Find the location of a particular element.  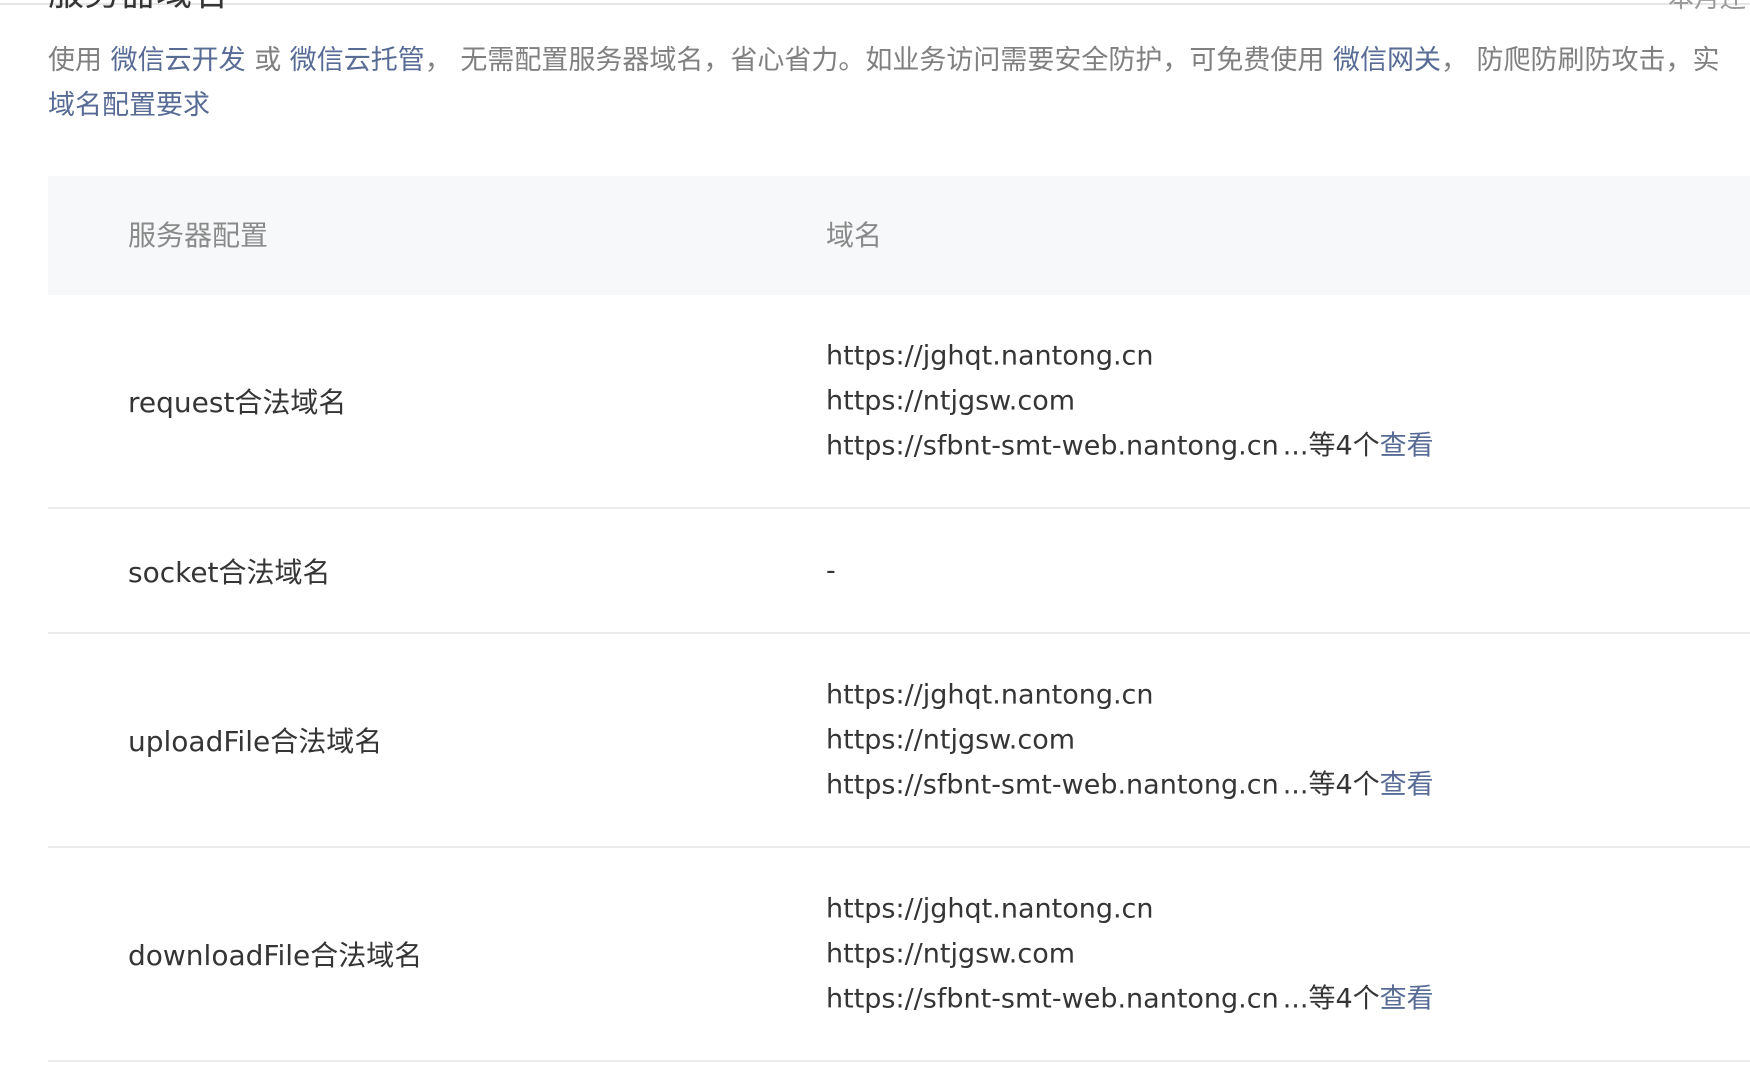

table-row-socket: socket合法域名 - is located at coordinates (899, 571).